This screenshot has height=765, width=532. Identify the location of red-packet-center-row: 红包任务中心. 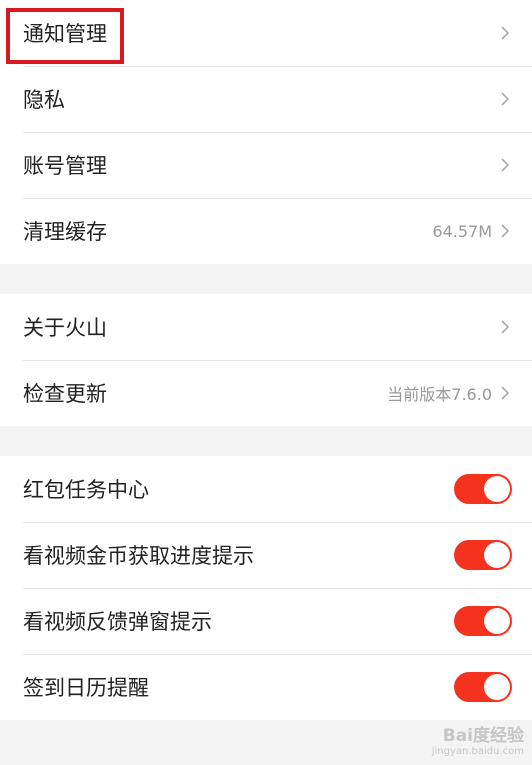
(266, 489).